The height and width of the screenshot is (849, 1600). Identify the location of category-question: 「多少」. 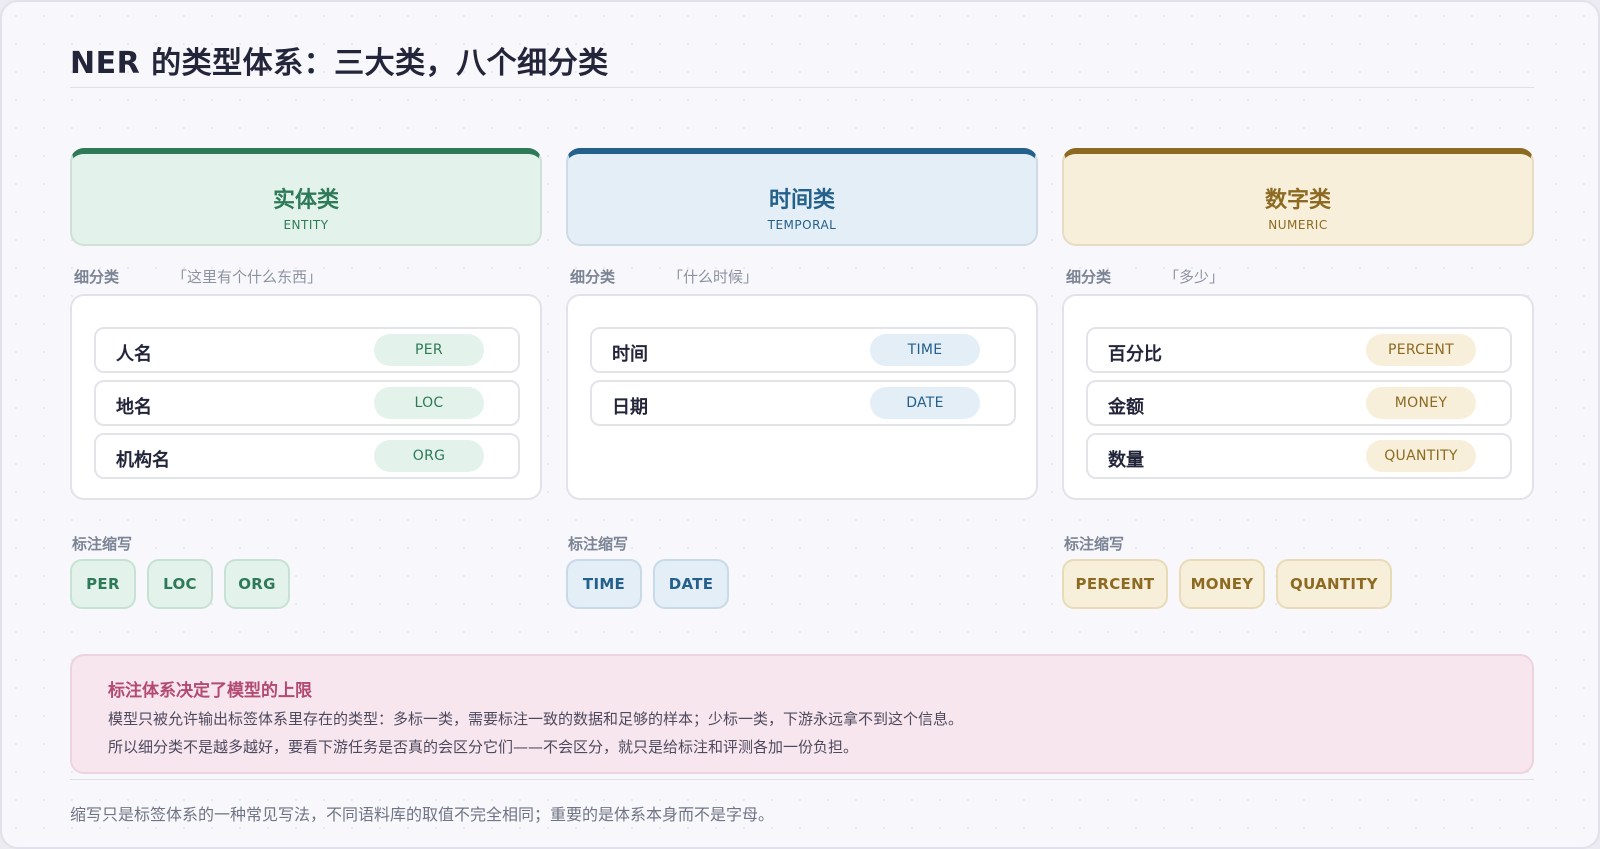
(1194, 277).